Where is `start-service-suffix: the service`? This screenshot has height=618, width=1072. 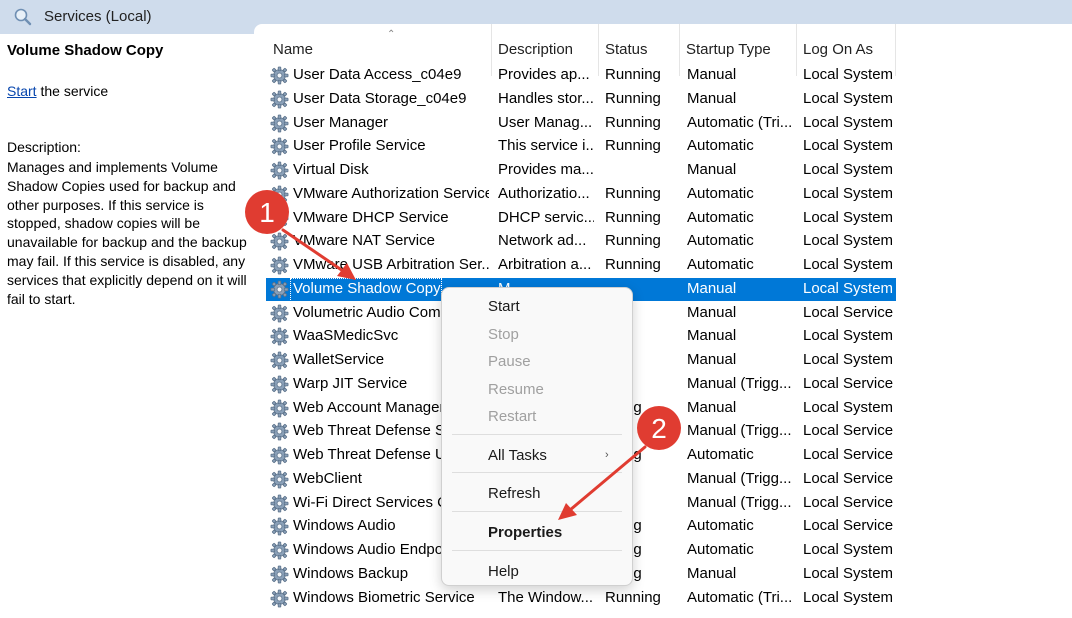
start-service-suffix: the service is located at coordinates (72, 91).